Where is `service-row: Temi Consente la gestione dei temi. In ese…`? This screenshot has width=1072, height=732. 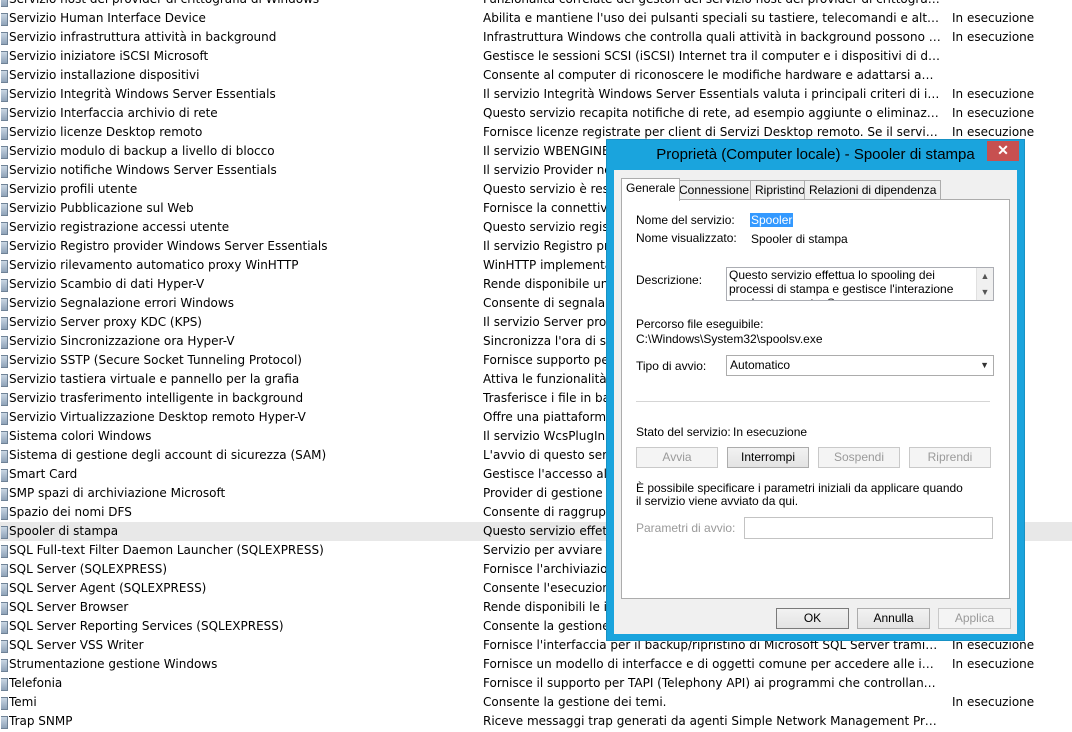
service-row: Temi Consente la gestione dei temi. In ese… is located at coordinates (536, 702).